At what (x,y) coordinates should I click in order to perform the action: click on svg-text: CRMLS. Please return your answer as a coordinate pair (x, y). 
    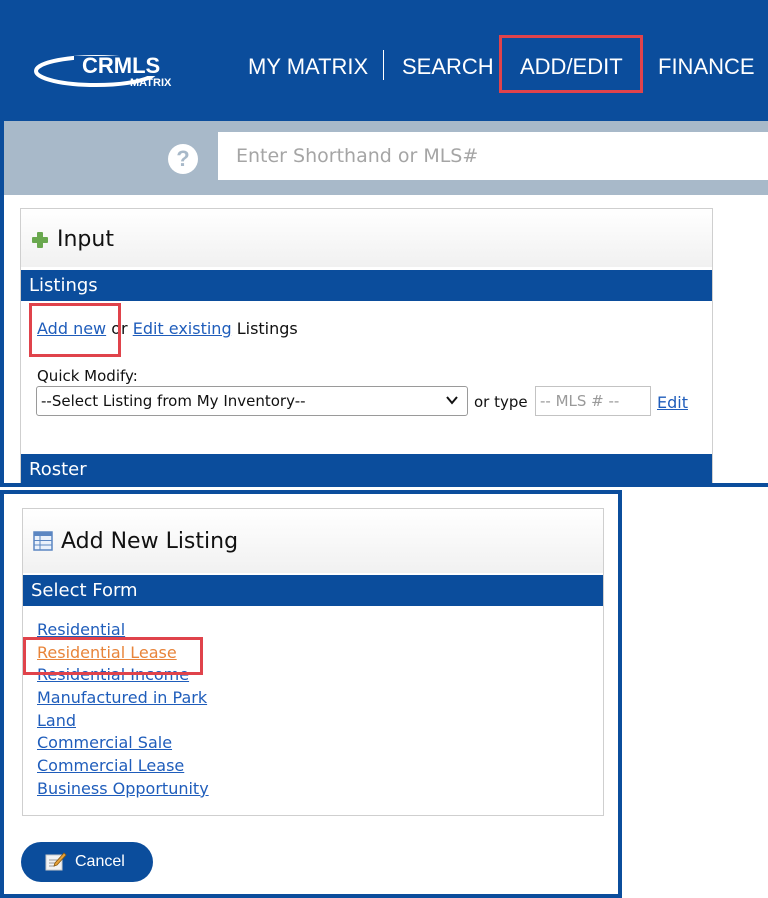
    Looking at the image, I should click on (121, 65).